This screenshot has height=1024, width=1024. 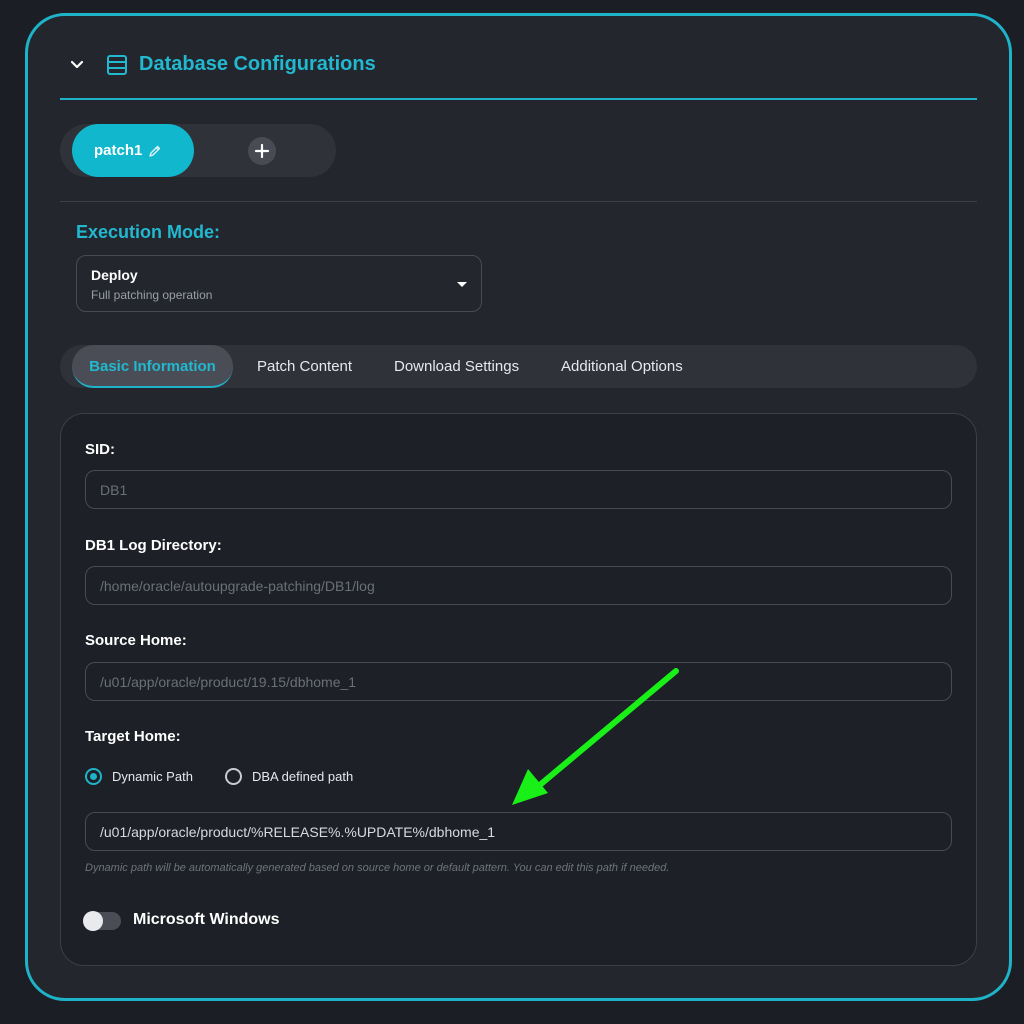 What do you see at coordinates (133, 736) in the screenshot?
I see `target-home-label: Target Home:` at bounding box center [133, 736].